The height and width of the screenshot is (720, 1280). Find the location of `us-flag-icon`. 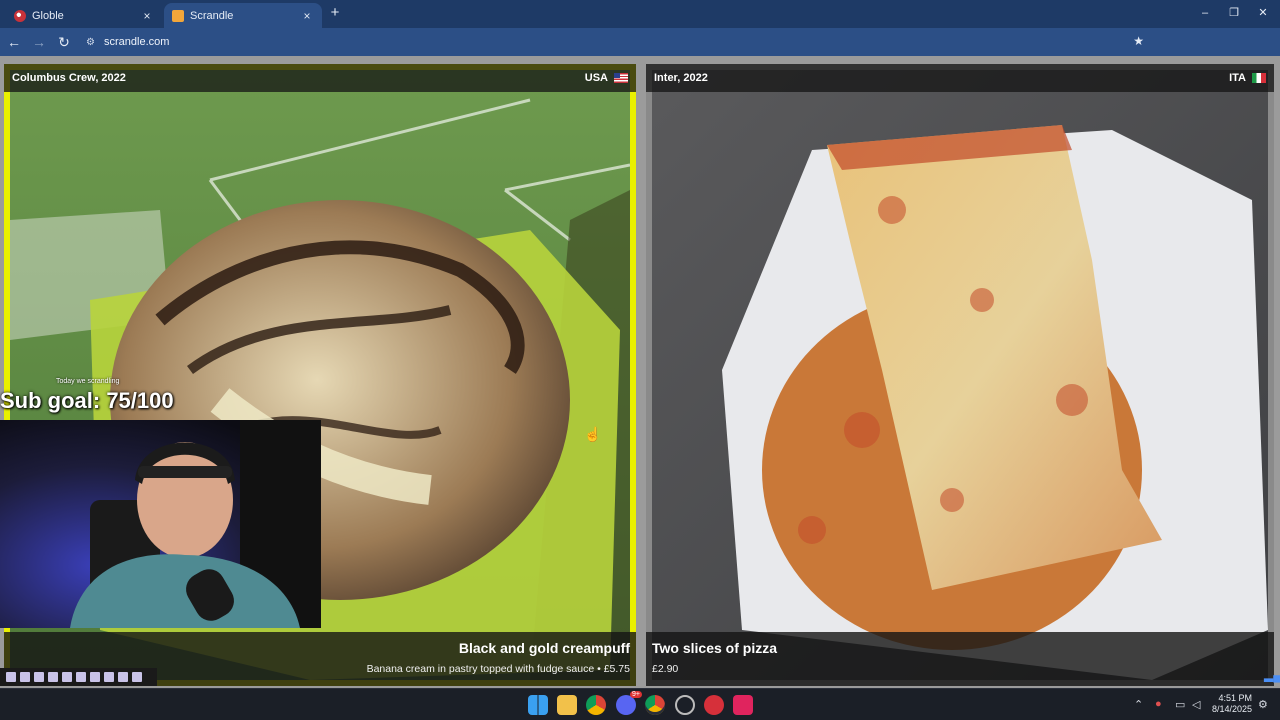

us-flag-icon is located at coordinates (621, 78).